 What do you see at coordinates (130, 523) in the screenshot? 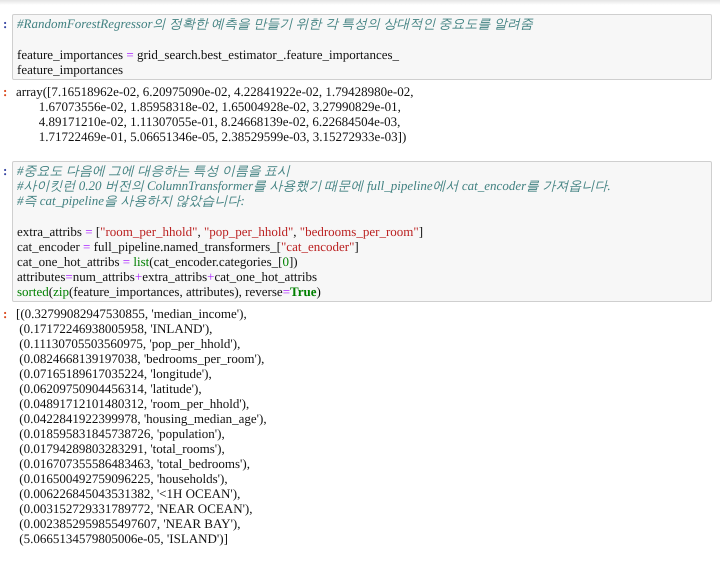
I see `output-line: (0.0023852959855497607, 'NEAR BAY'),` at bounding box center [130, 523].